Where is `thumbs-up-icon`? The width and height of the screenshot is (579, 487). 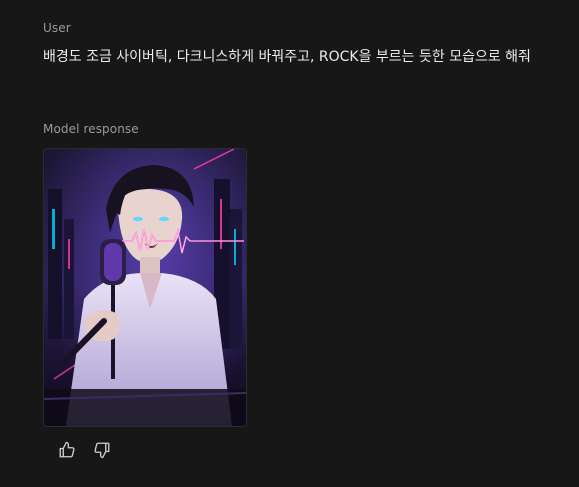
thumbs-up-icon is located at coordinates (67, 449).